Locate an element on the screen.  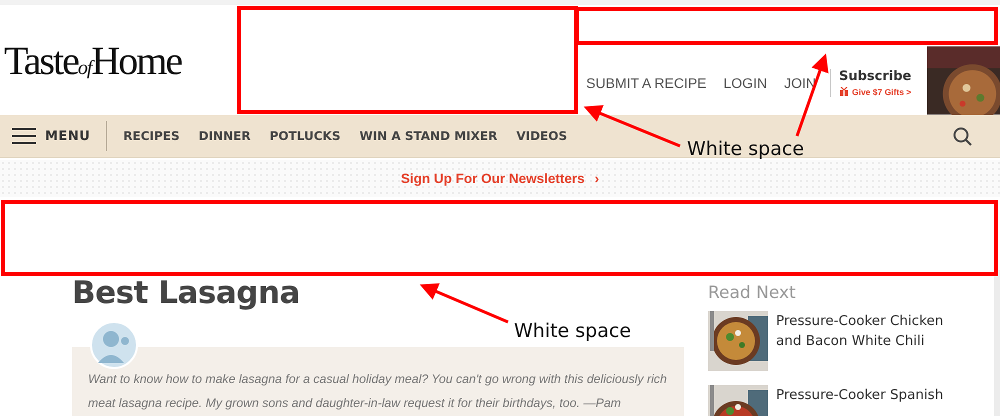
nav-link: DINNER is located at coordinates (224, 136).